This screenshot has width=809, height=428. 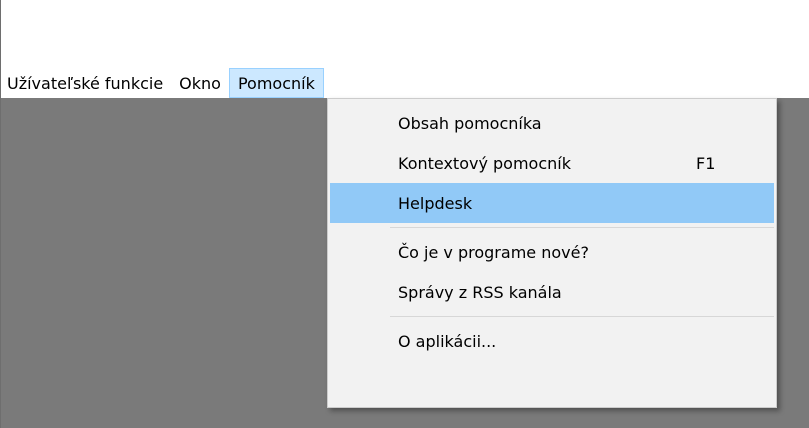 I want to click on menu-bar: Užívateľské funkcie Okno Pomocník, so click(x=405, y=83).